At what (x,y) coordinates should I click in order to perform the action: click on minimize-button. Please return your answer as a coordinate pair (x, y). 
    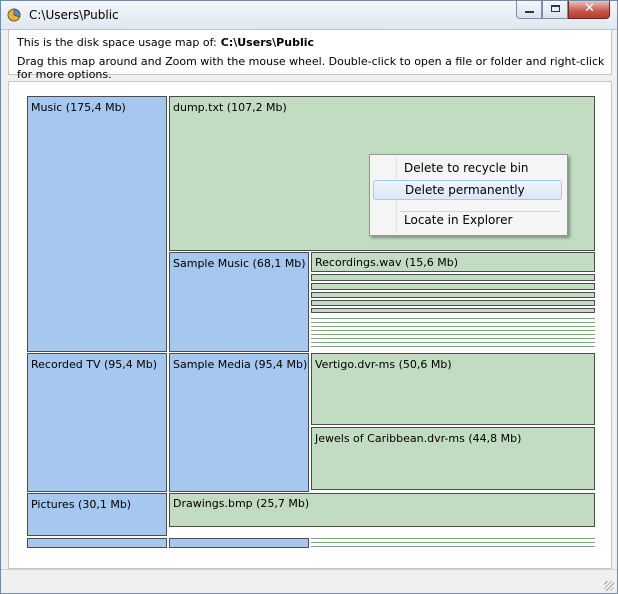
    Looking at the image, I should click on (529, 10).